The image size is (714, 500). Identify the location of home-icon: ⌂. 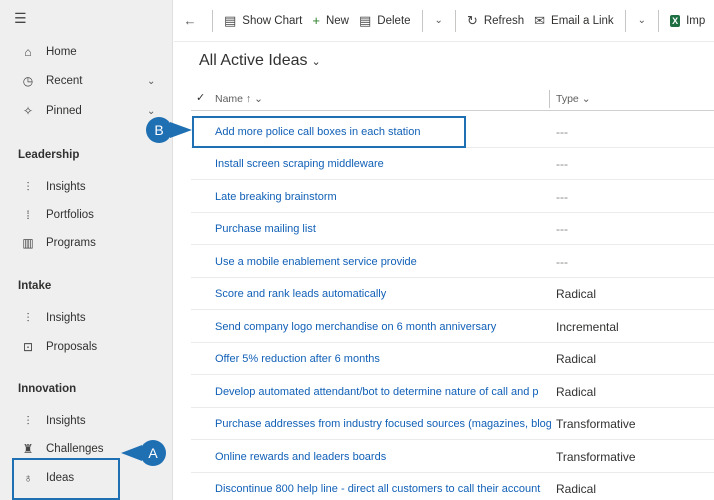
(28, 52).